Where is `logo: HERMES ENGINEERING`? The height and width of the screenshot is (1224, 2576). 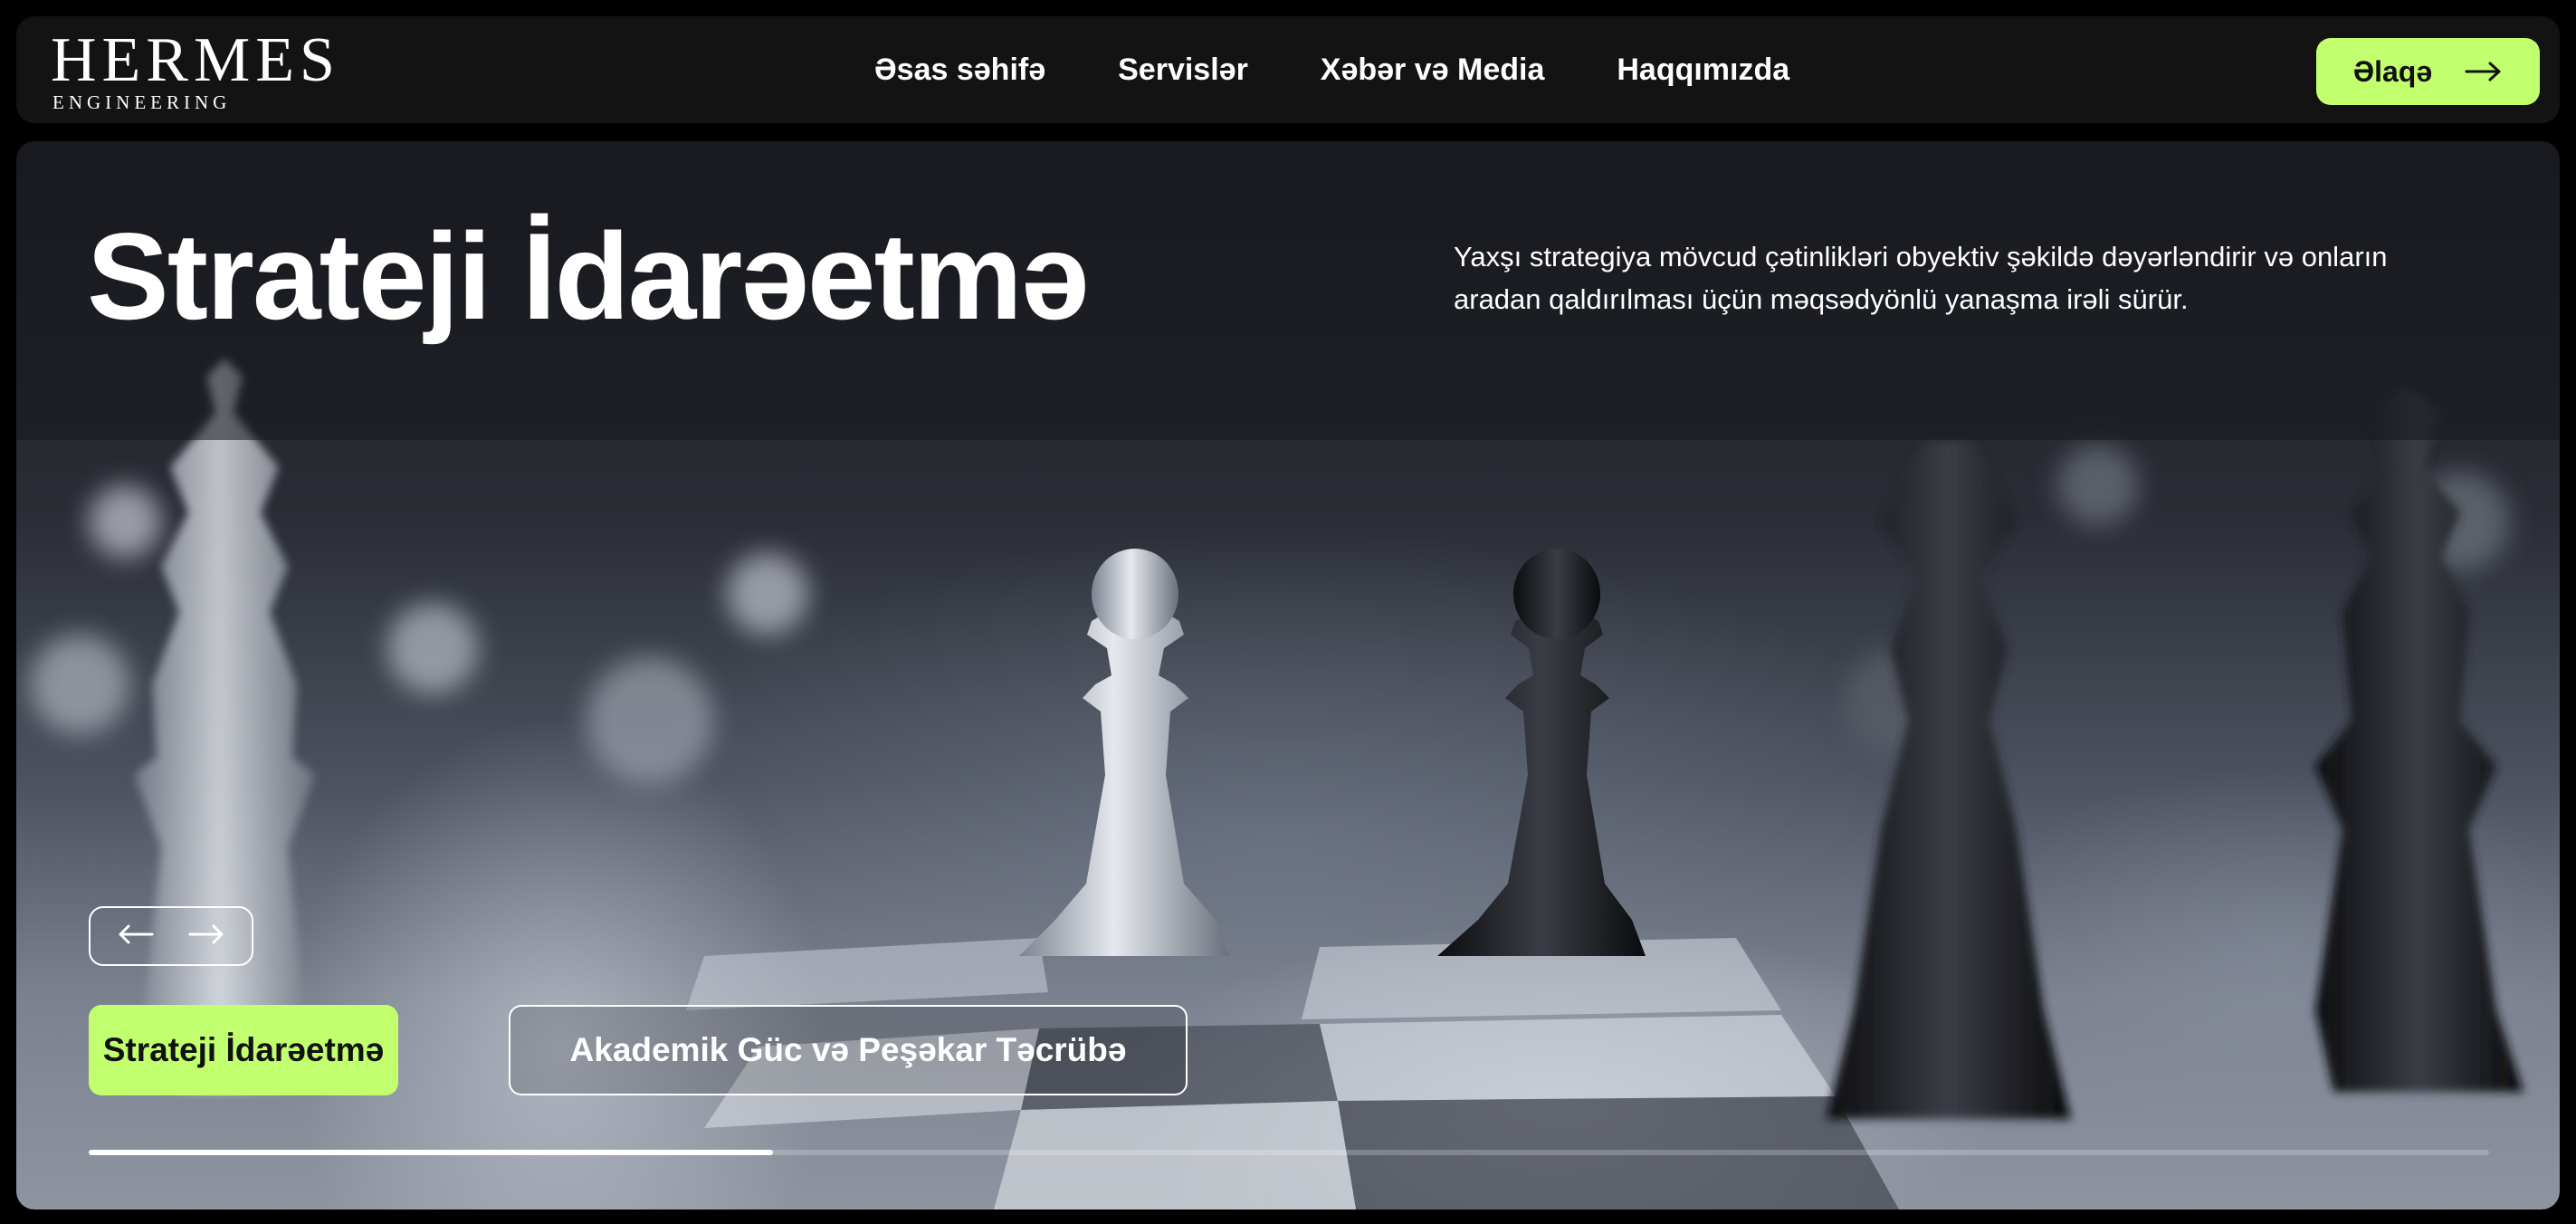 logo: HERMES ENGINEERING is located at coordinates (195, 69).